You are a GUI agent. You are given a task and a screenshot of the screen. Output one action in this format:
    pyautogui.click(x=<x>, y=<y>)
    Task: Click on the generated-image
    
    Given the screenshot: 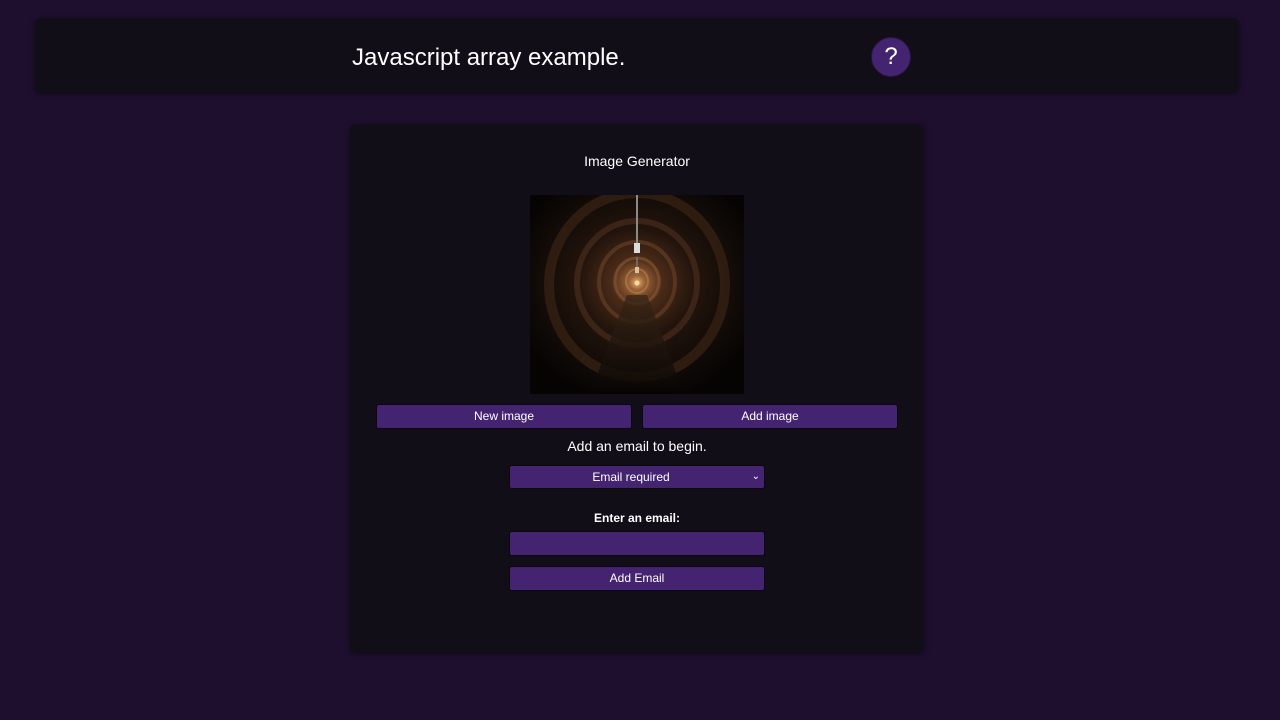 What is the action you would take?
    pyautogui.click(x=637, y=294)
    